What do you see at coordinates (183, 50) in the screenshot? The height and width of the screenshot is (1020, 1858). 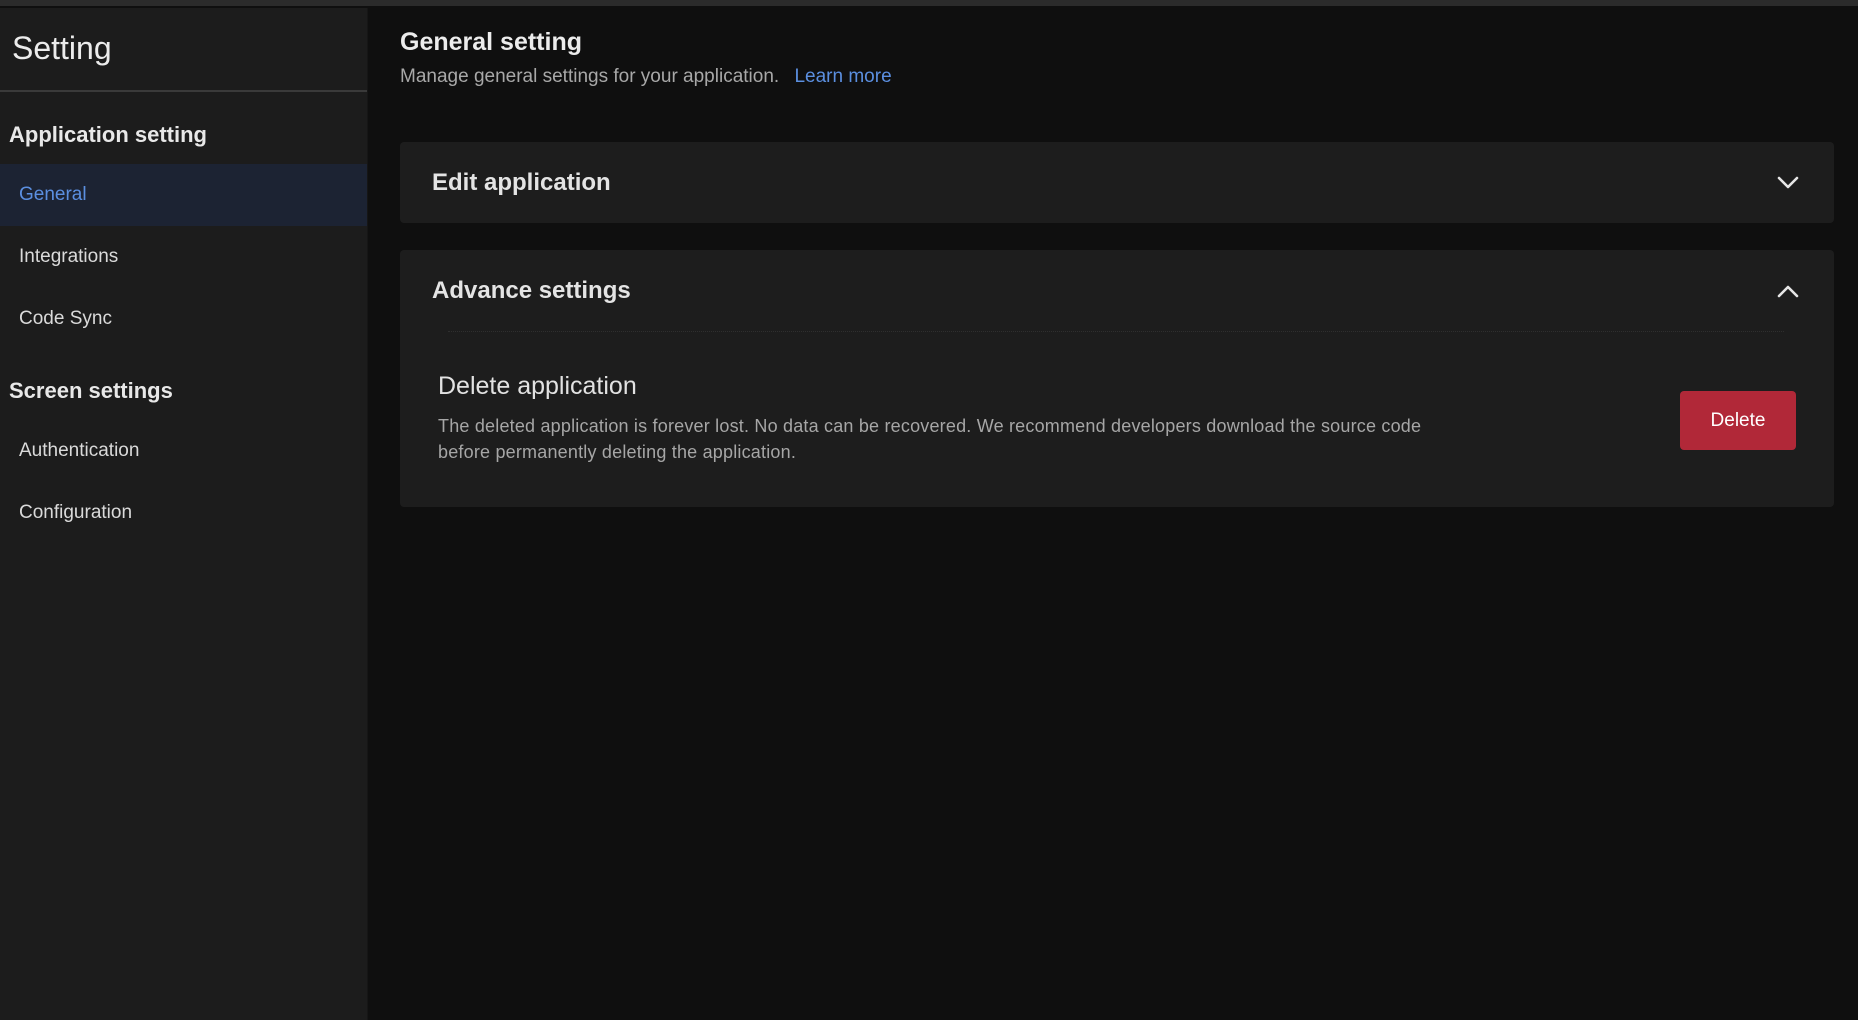 I see `sidebar-title: Setting` at bounding box center [183, 50].